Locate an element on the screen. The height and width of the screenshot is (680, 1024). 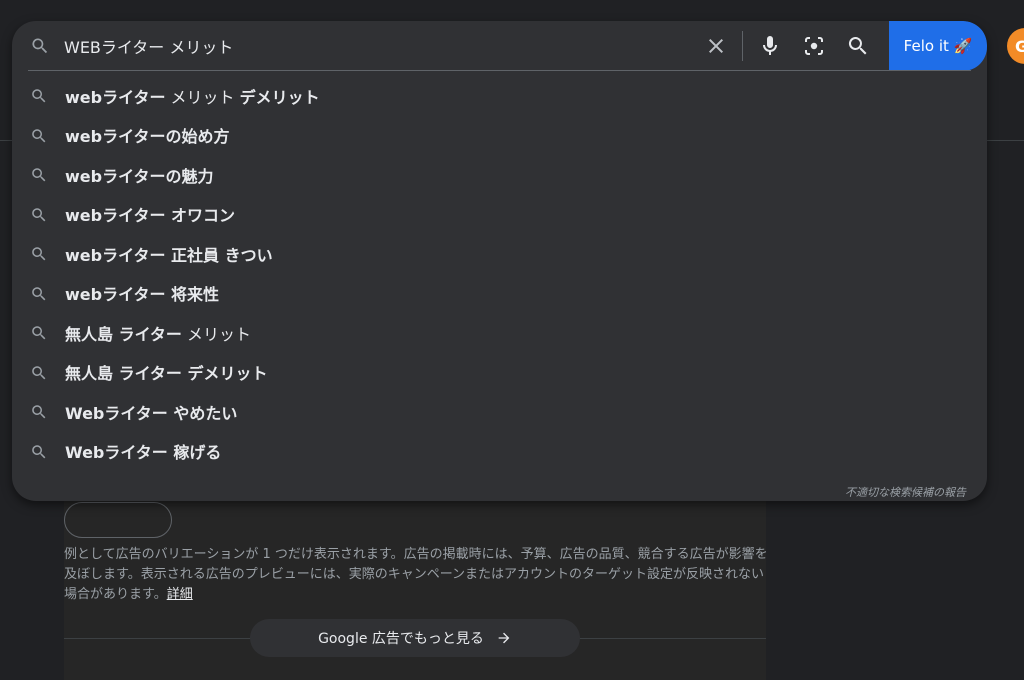
search-input is located at coordinates (374, 46).